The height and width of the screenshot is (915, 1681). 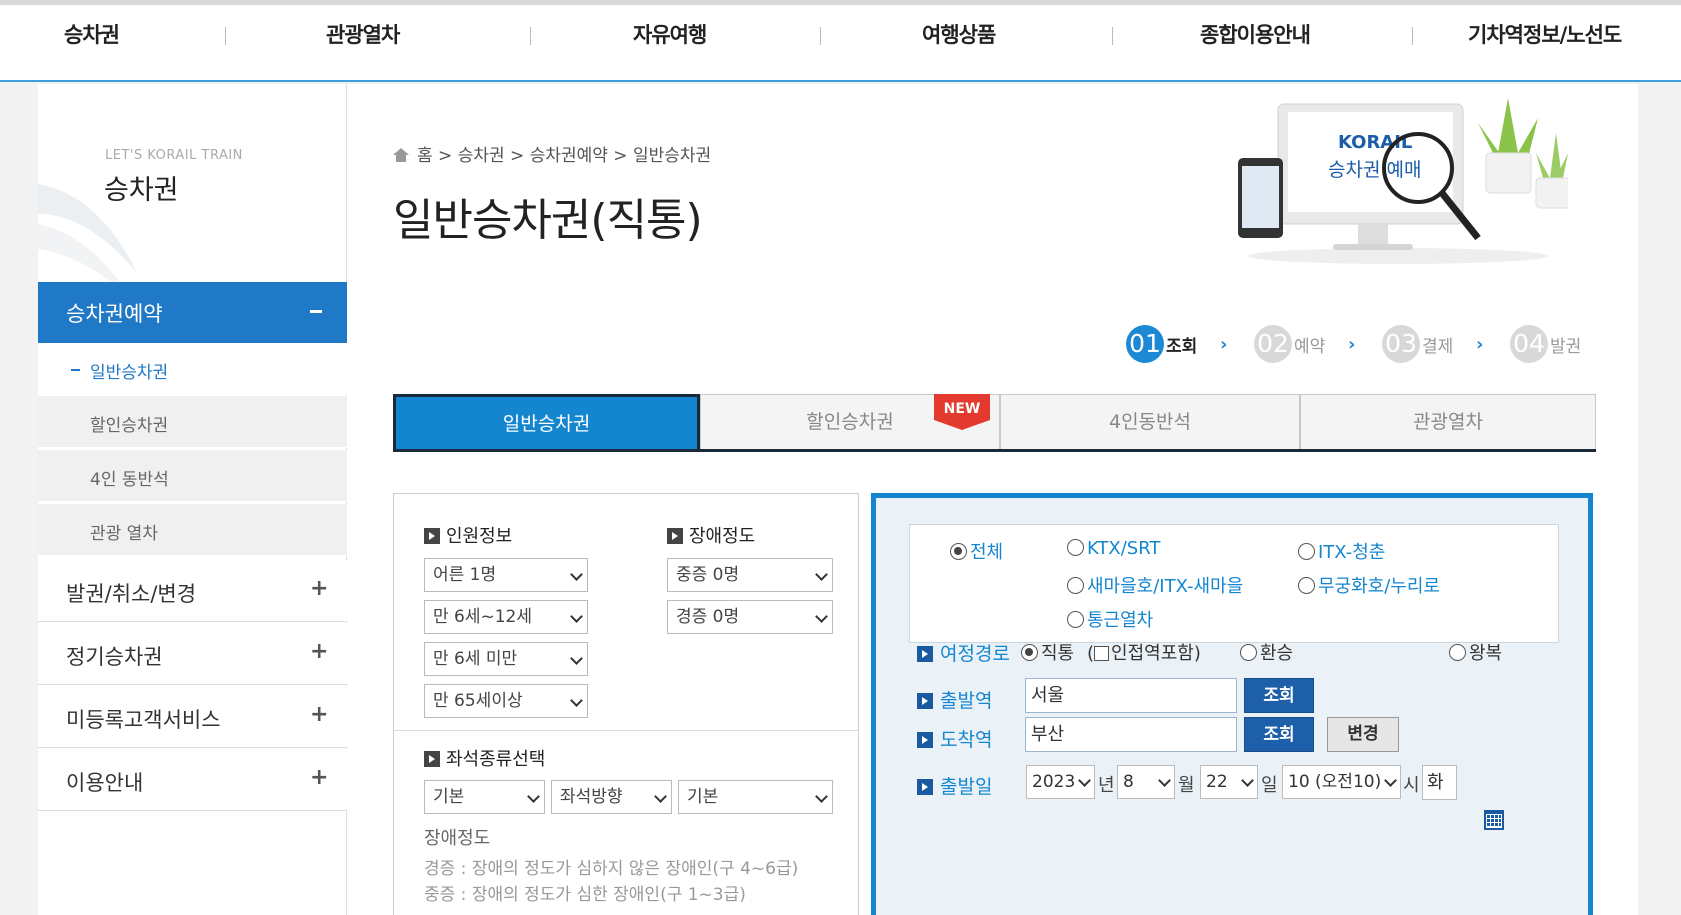 I want to click on step-label: 조회, so click(x=1182, y=346).